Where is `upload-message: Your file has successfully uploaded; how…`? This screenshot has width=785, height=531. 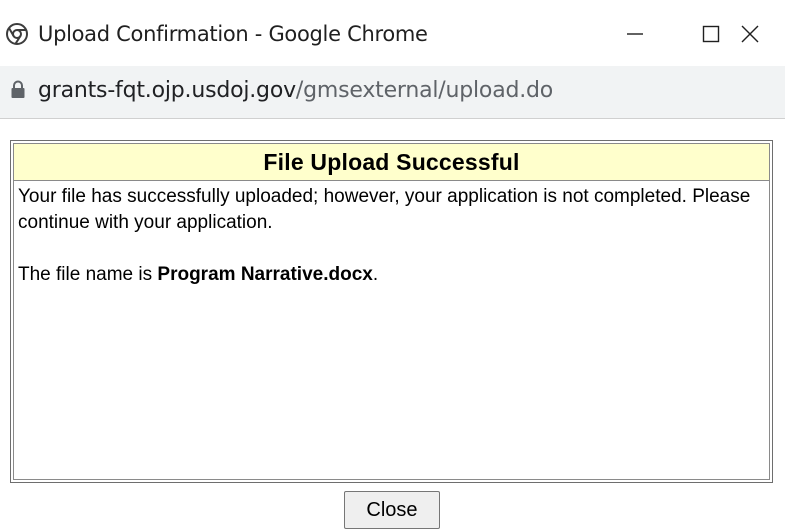 upload-message: Your file has successfully uploaded; how… is located at coordinates (384, 209).